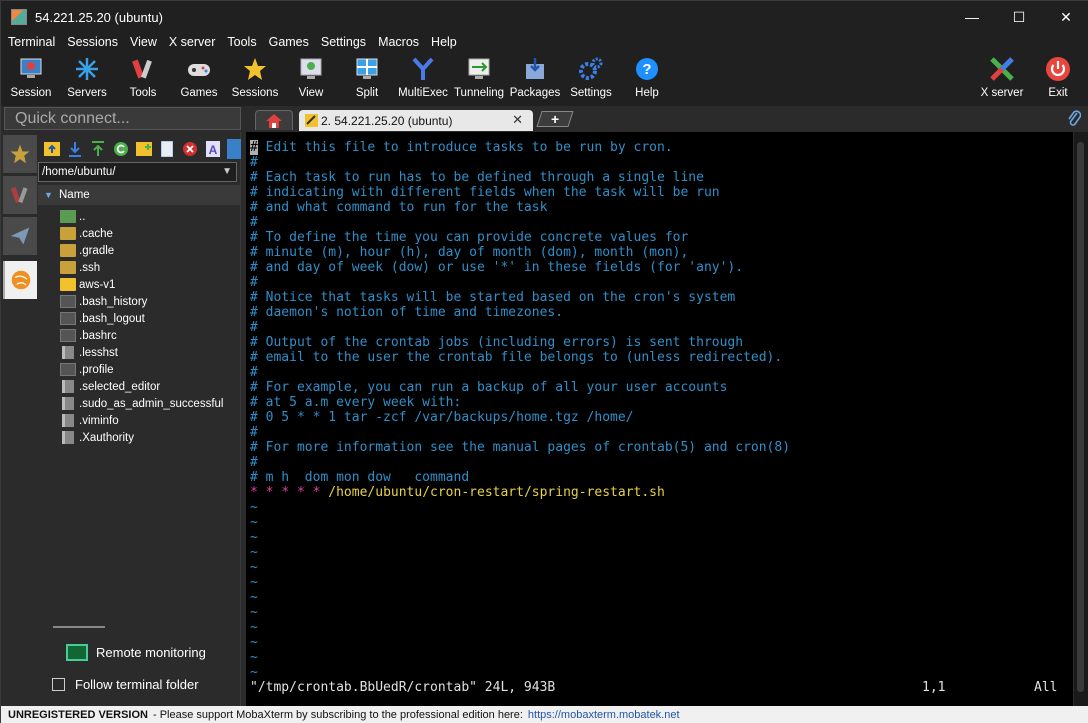  What do you see at coordinates (87, 284) in the screenshot?
I see `file-list-item: aws-v1` at bounding box center [87, 284].